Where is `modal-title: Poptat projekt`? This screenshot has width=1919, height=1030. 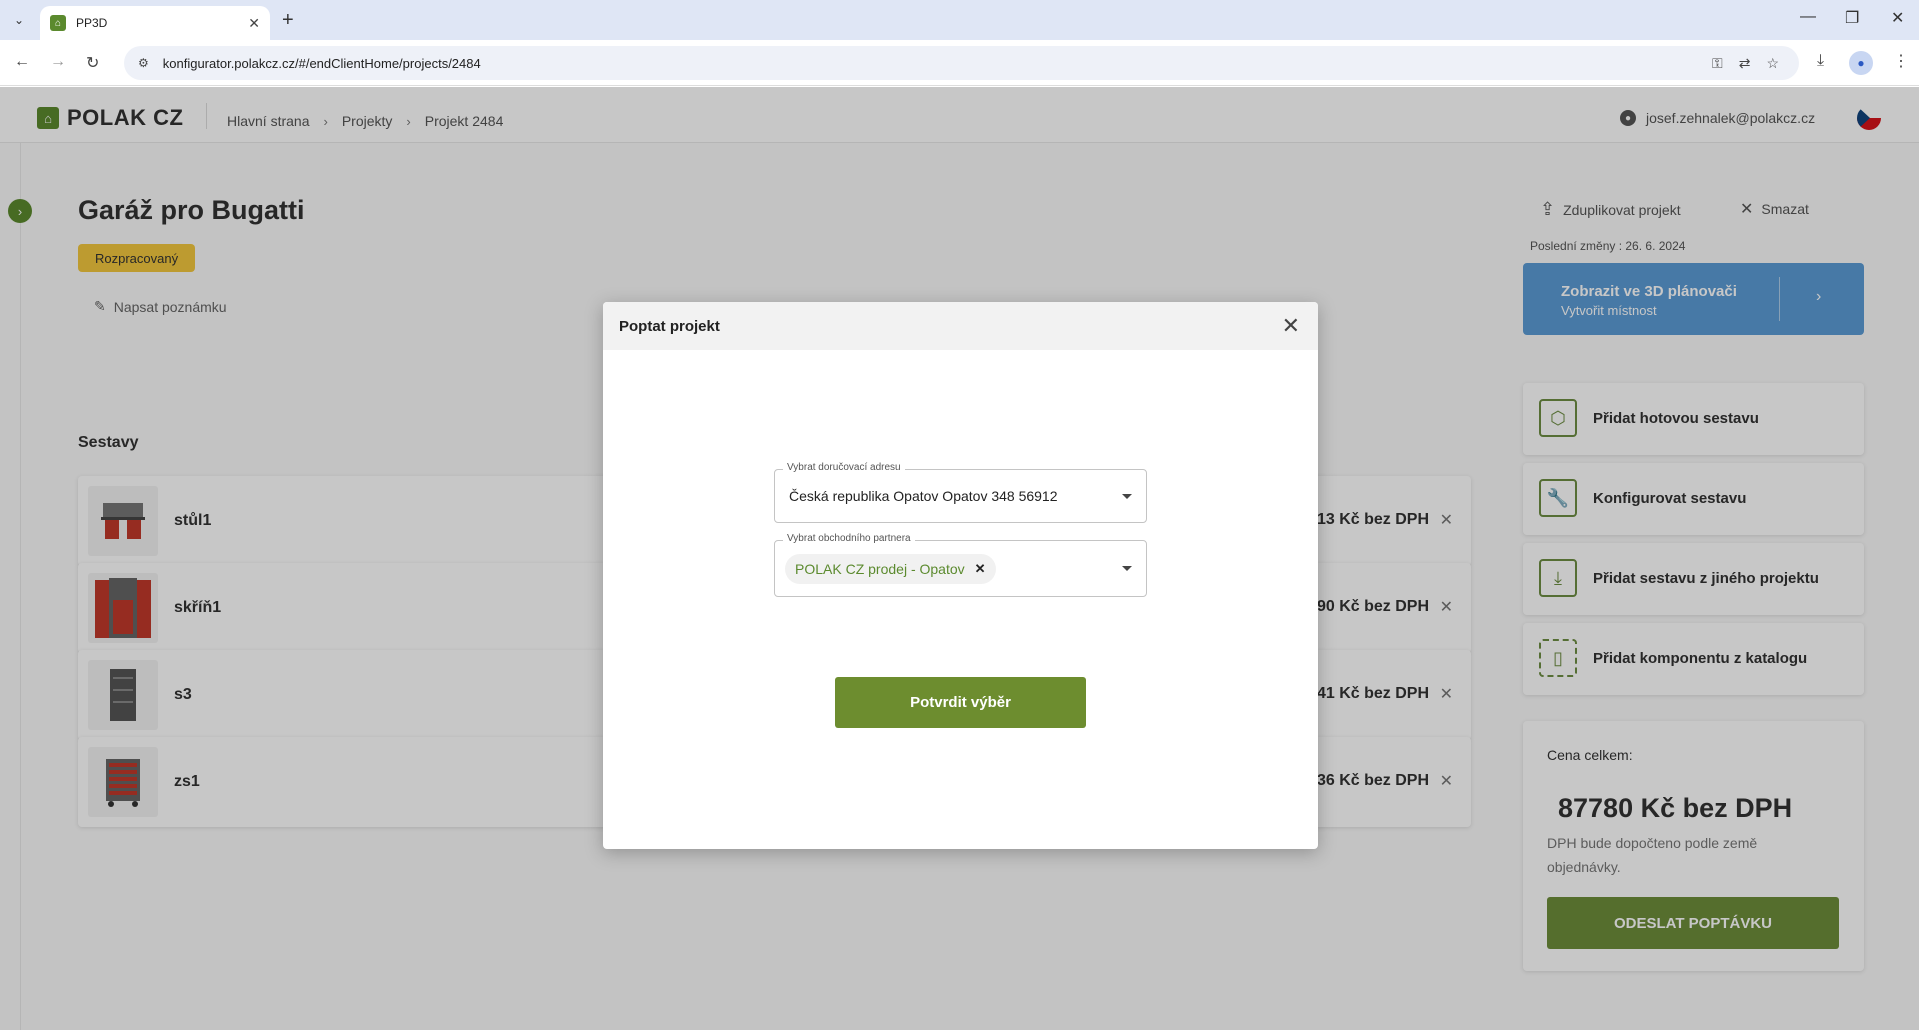 modal-title: Poptat projekt is located at coordinates (669, 326).